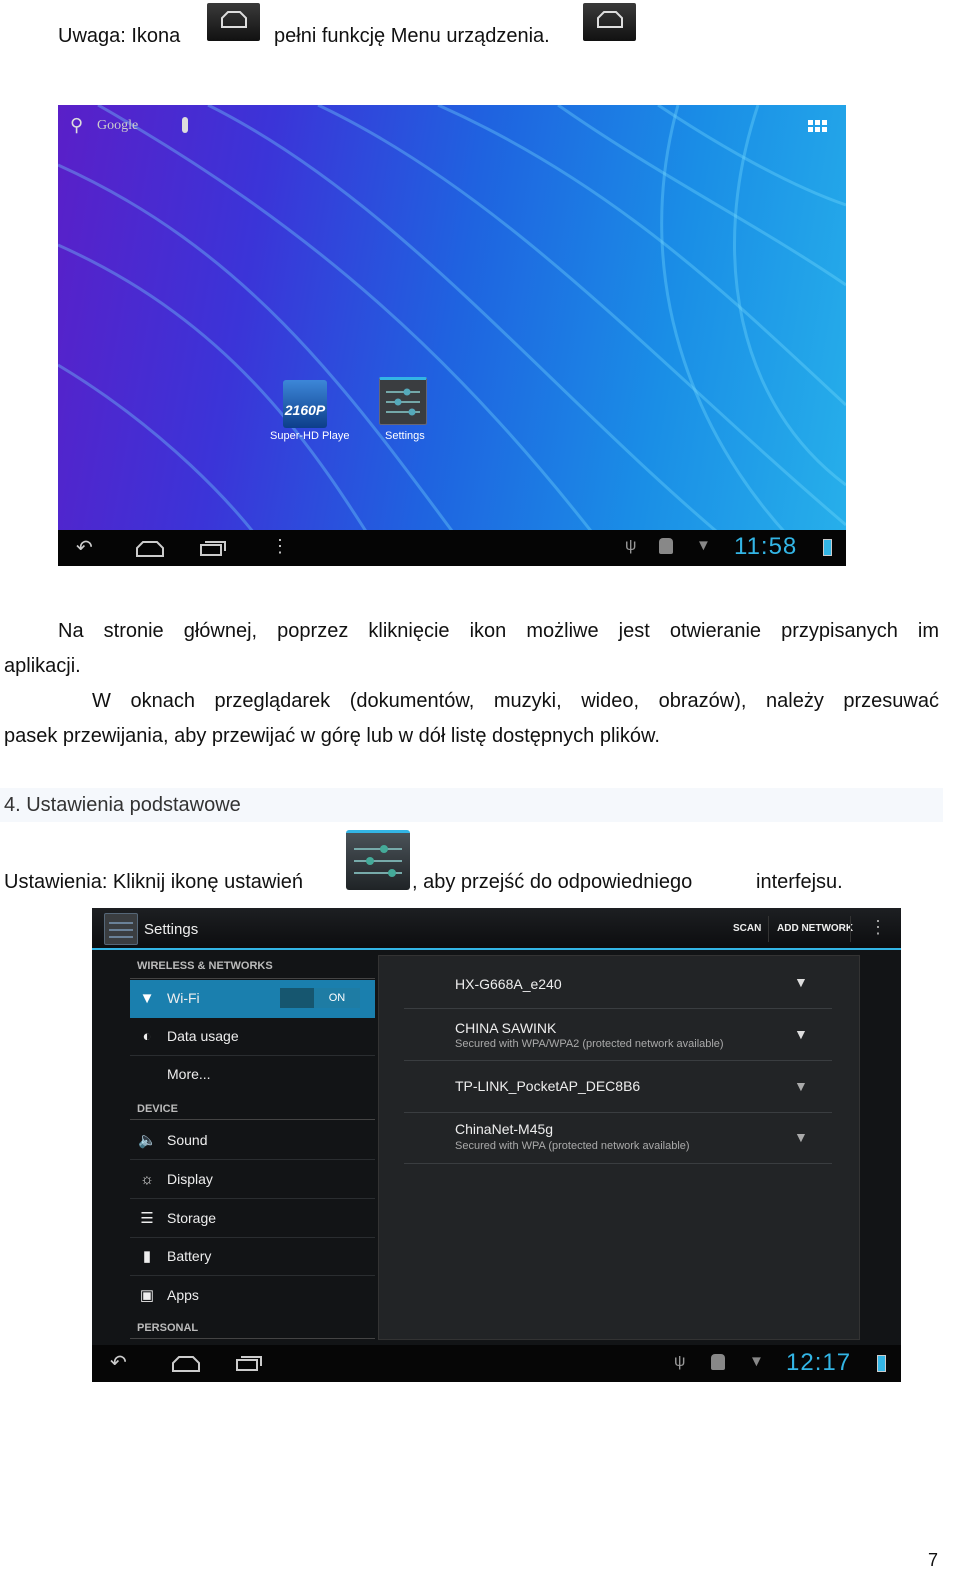 This screenshot has height=1587, width=960. I want to click on settings-line-middle: , aby przejść do odpowiedniego, so click(552, 882).